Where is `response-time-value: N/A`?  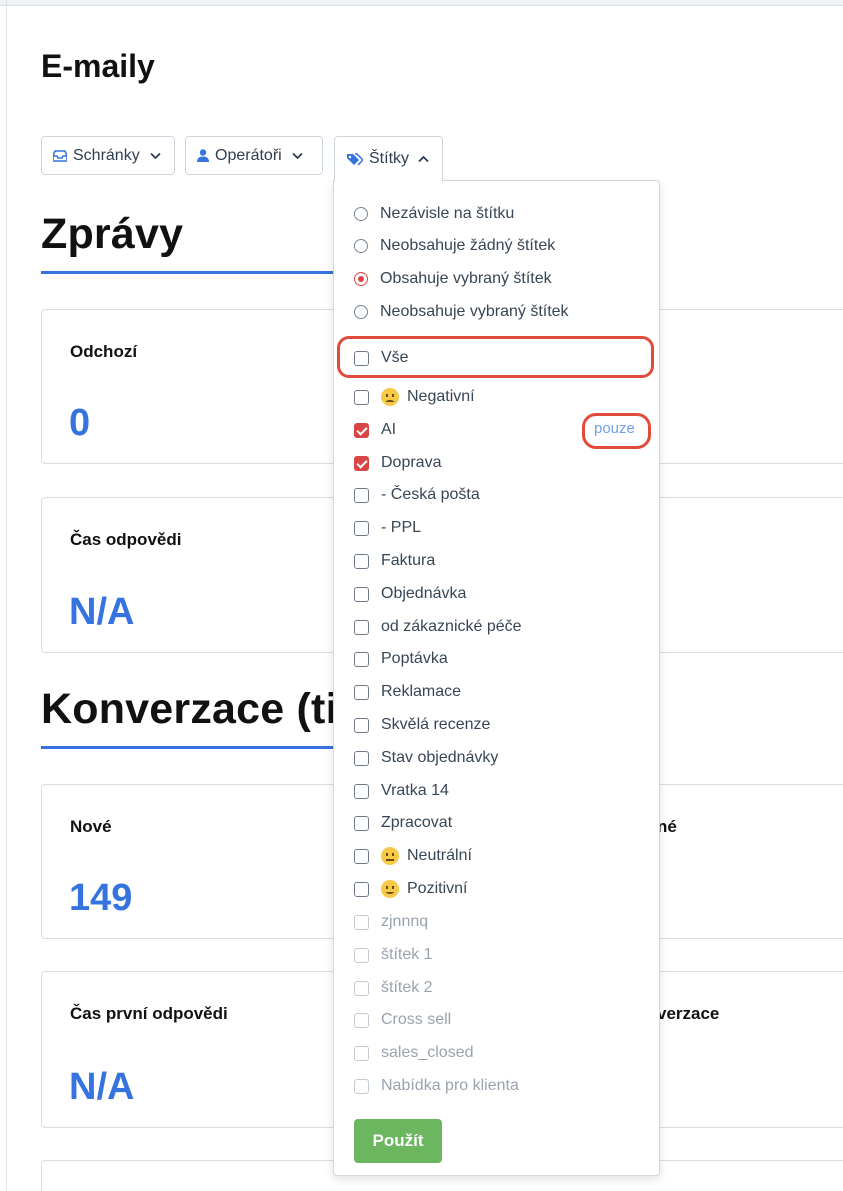 response-time-value: N/A is located at coordinates (102, 612).